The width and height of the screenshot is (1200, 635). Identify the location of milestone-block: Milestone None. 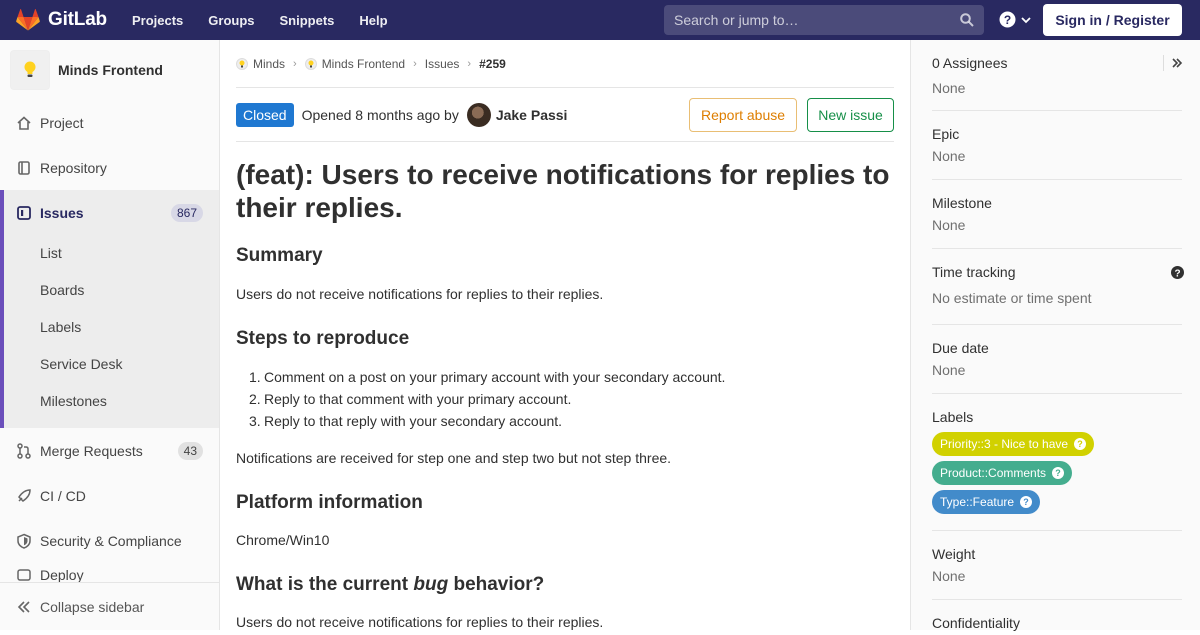
(1057, 222).